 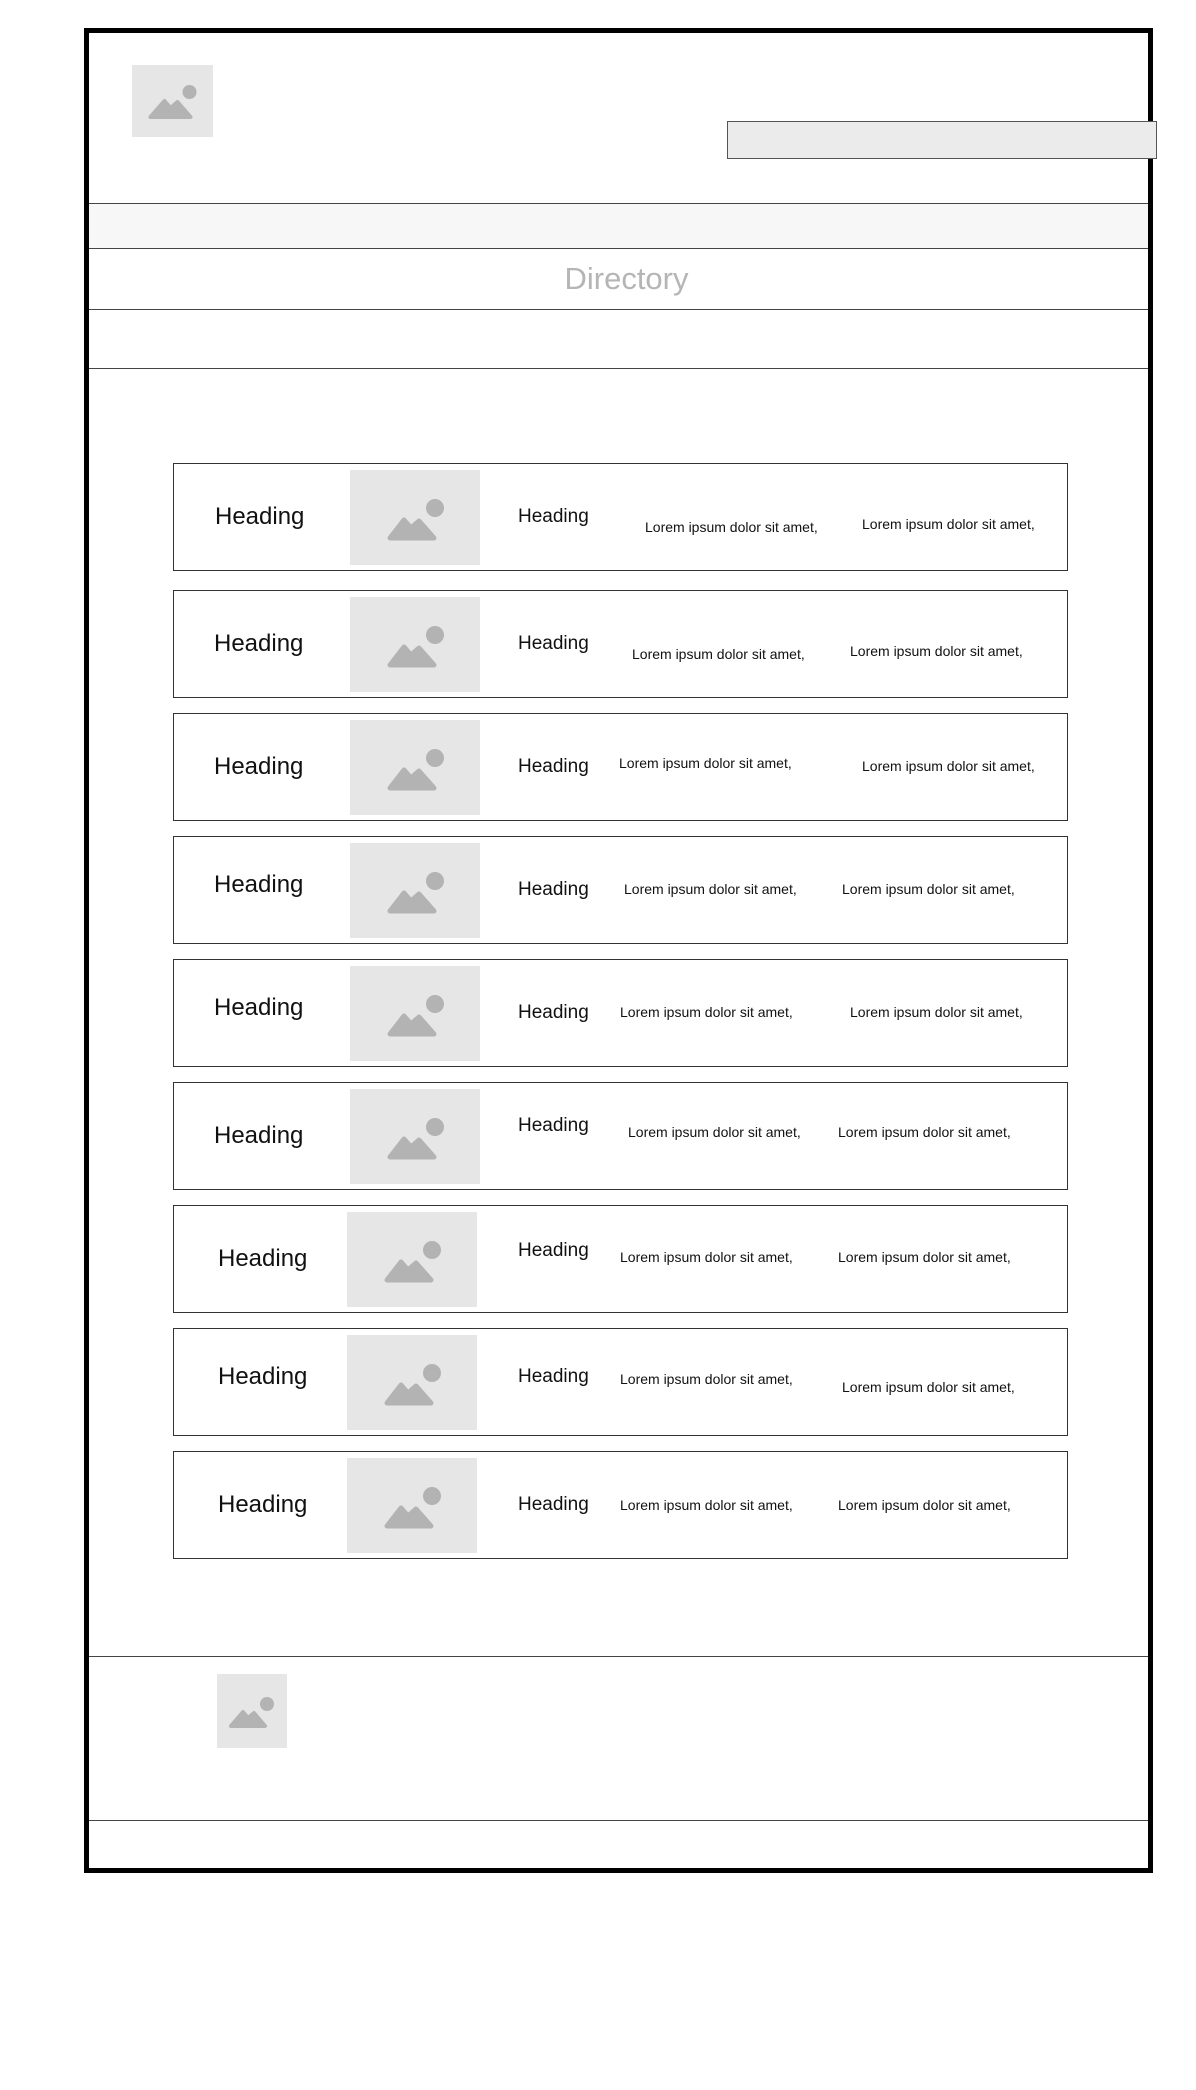 I want to click on page-title: Directory, so click(x=626, y=278).